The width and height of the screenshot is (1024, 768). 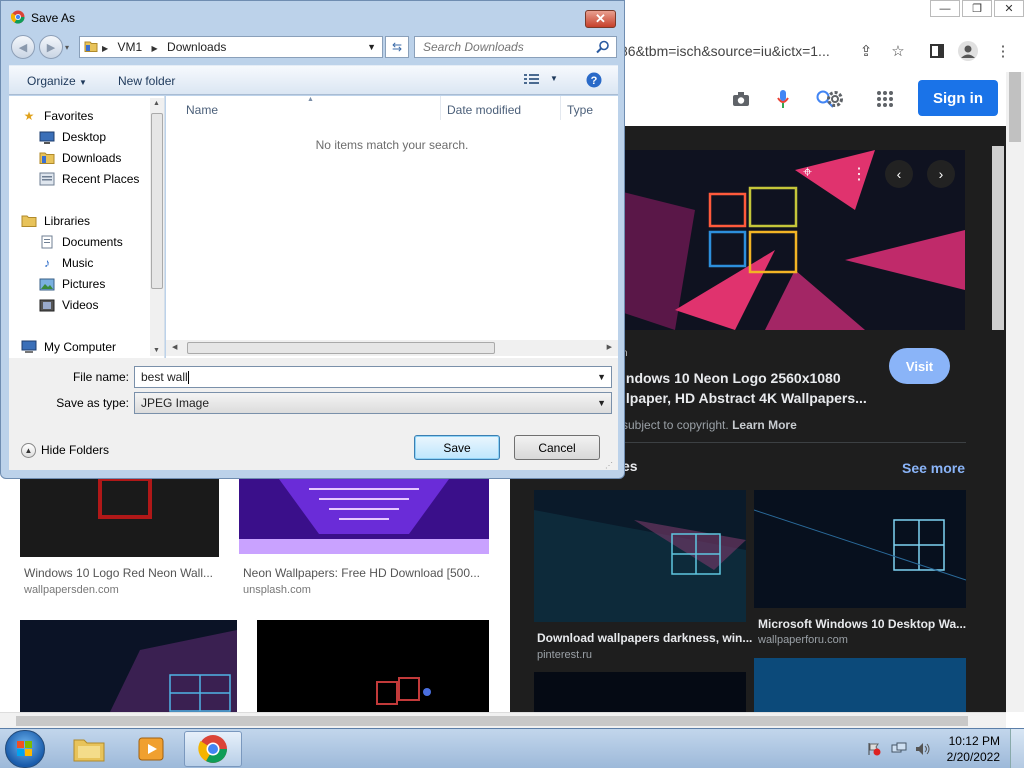 What do you see at coordinates (57, 116) in the screenshot?
I see `nav-favorites: ★ Favorites` at bounding box center [57, 116].